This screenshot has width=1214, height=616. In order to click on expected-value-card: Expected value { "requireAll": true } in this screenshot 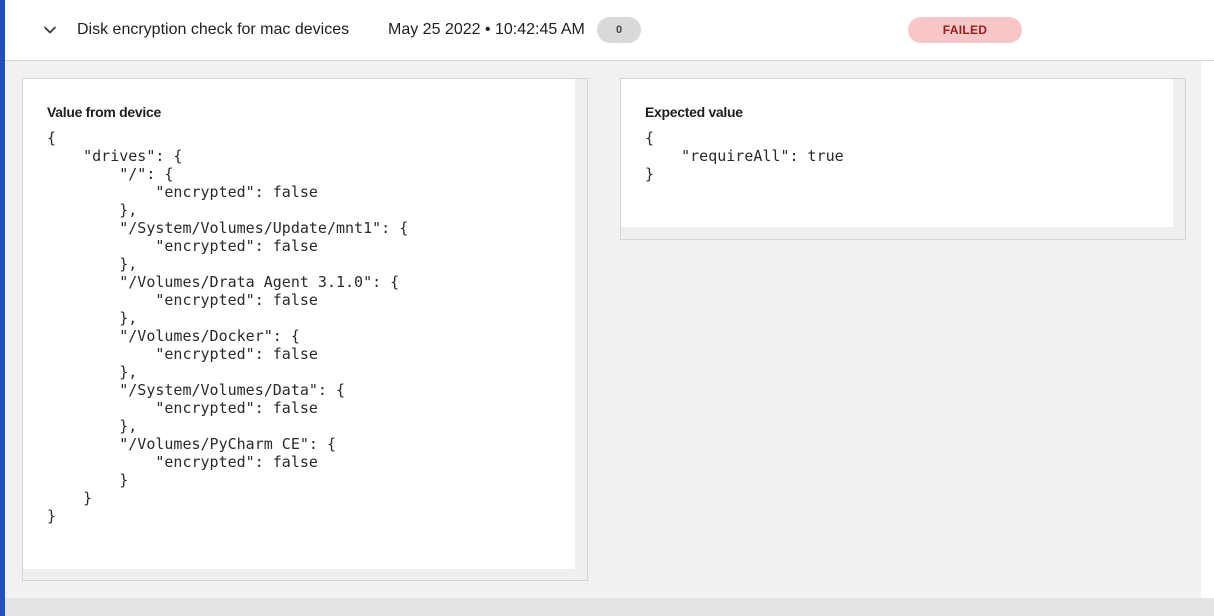, I will do `click(897, 153)`.